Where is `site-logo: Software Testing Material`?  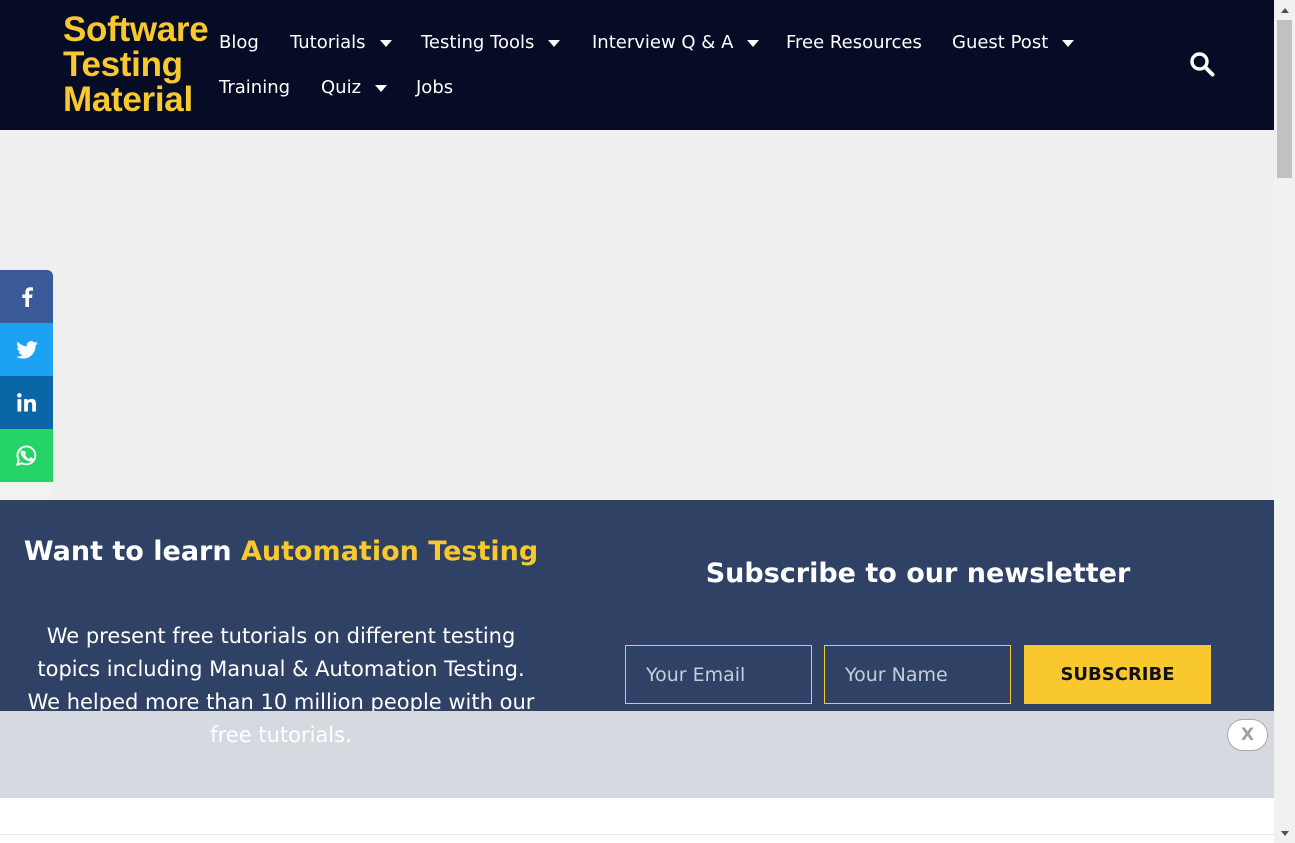 site-logo: Software Testing Material is located at coordinates (138, 64).